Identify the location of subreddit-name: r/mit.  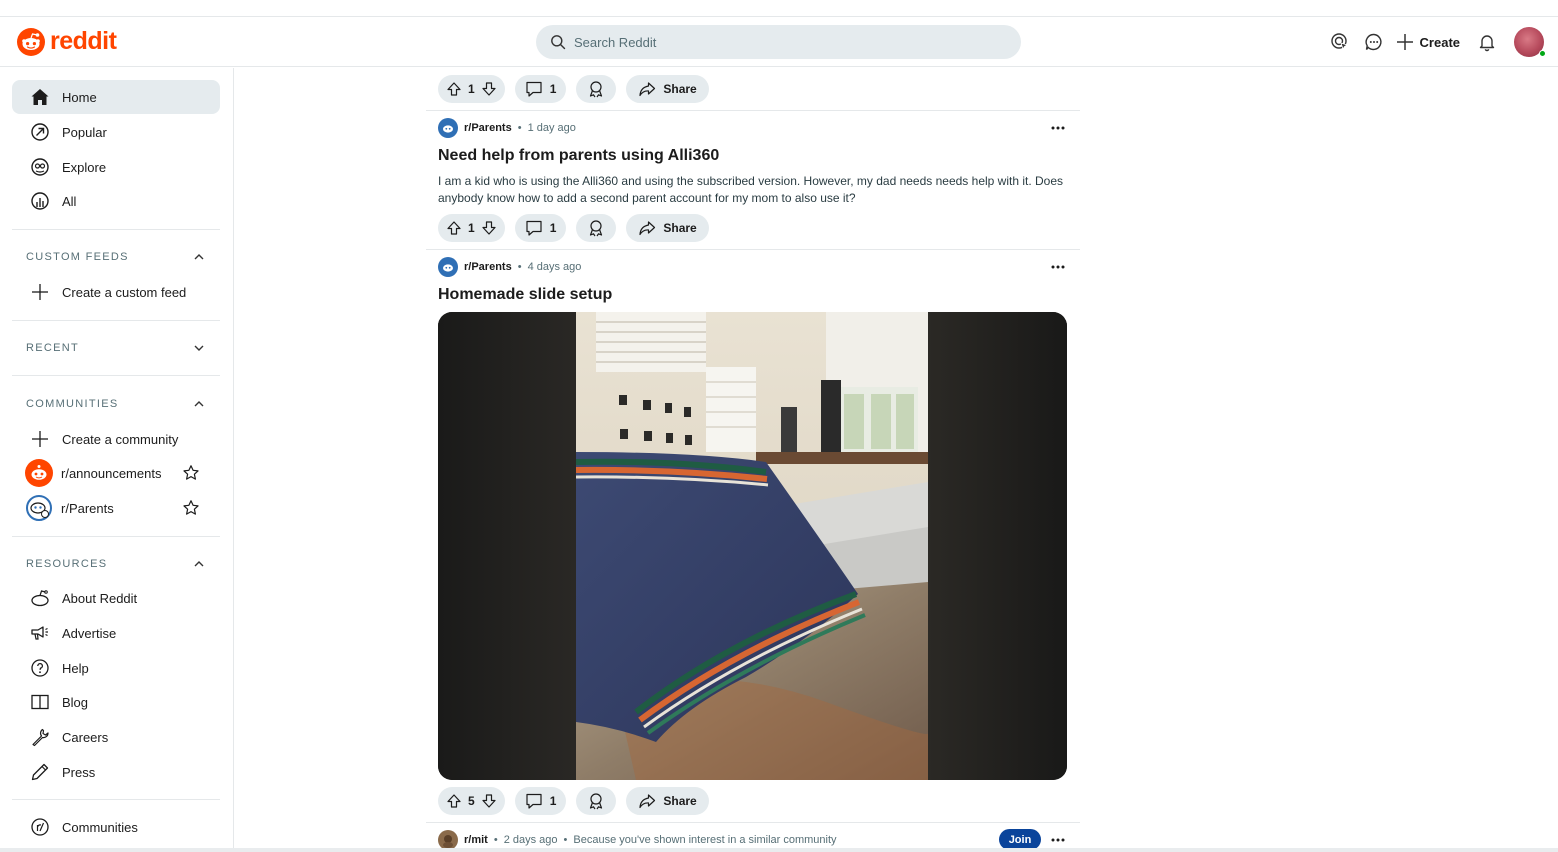
(476, 840).